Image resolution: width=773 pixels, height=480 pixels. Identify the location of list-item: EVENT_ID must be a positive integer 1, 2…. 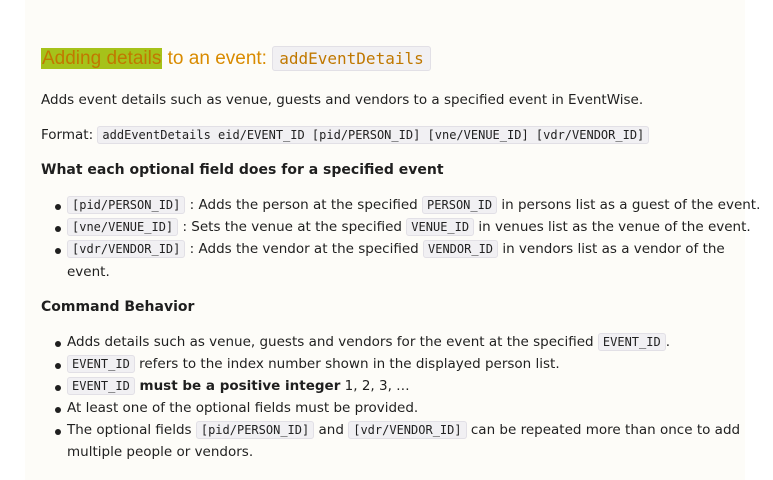
(391, 387).